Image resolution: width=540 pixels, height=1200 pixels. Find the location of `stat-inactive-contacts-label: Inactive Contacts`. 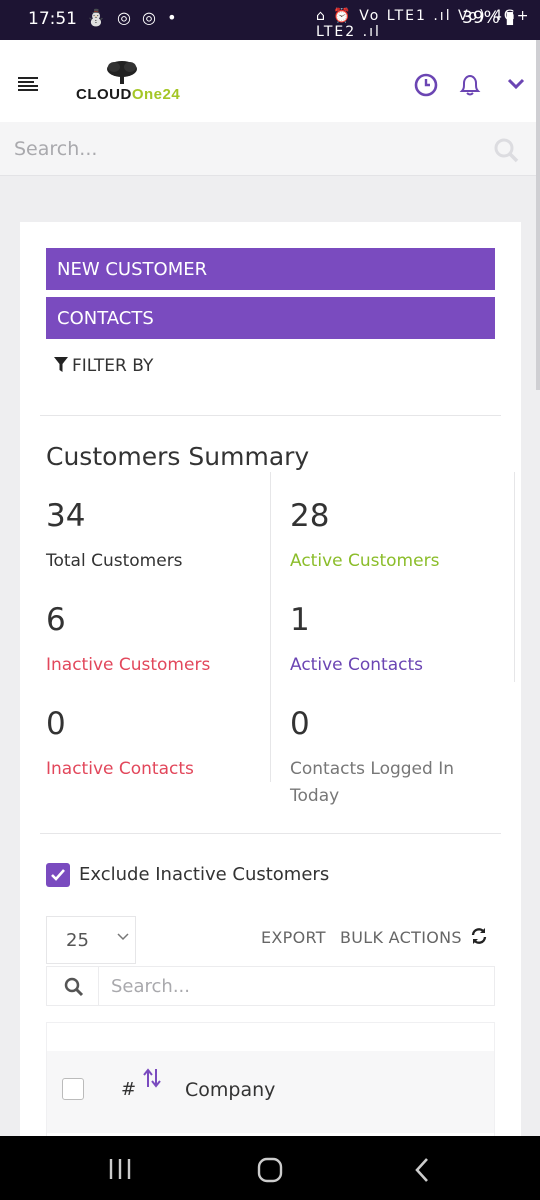

stat-inactive-contacts-label: Inactive Contacts is located at coordinates (146, 769).